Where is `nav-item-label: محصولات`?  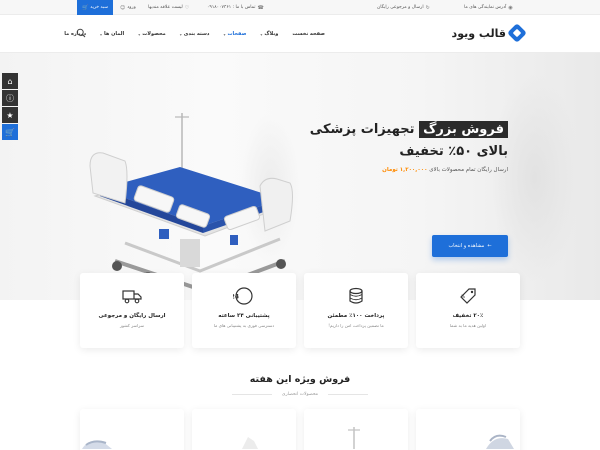
nav-item-label: محصولات is located at coordinates (154, 34).